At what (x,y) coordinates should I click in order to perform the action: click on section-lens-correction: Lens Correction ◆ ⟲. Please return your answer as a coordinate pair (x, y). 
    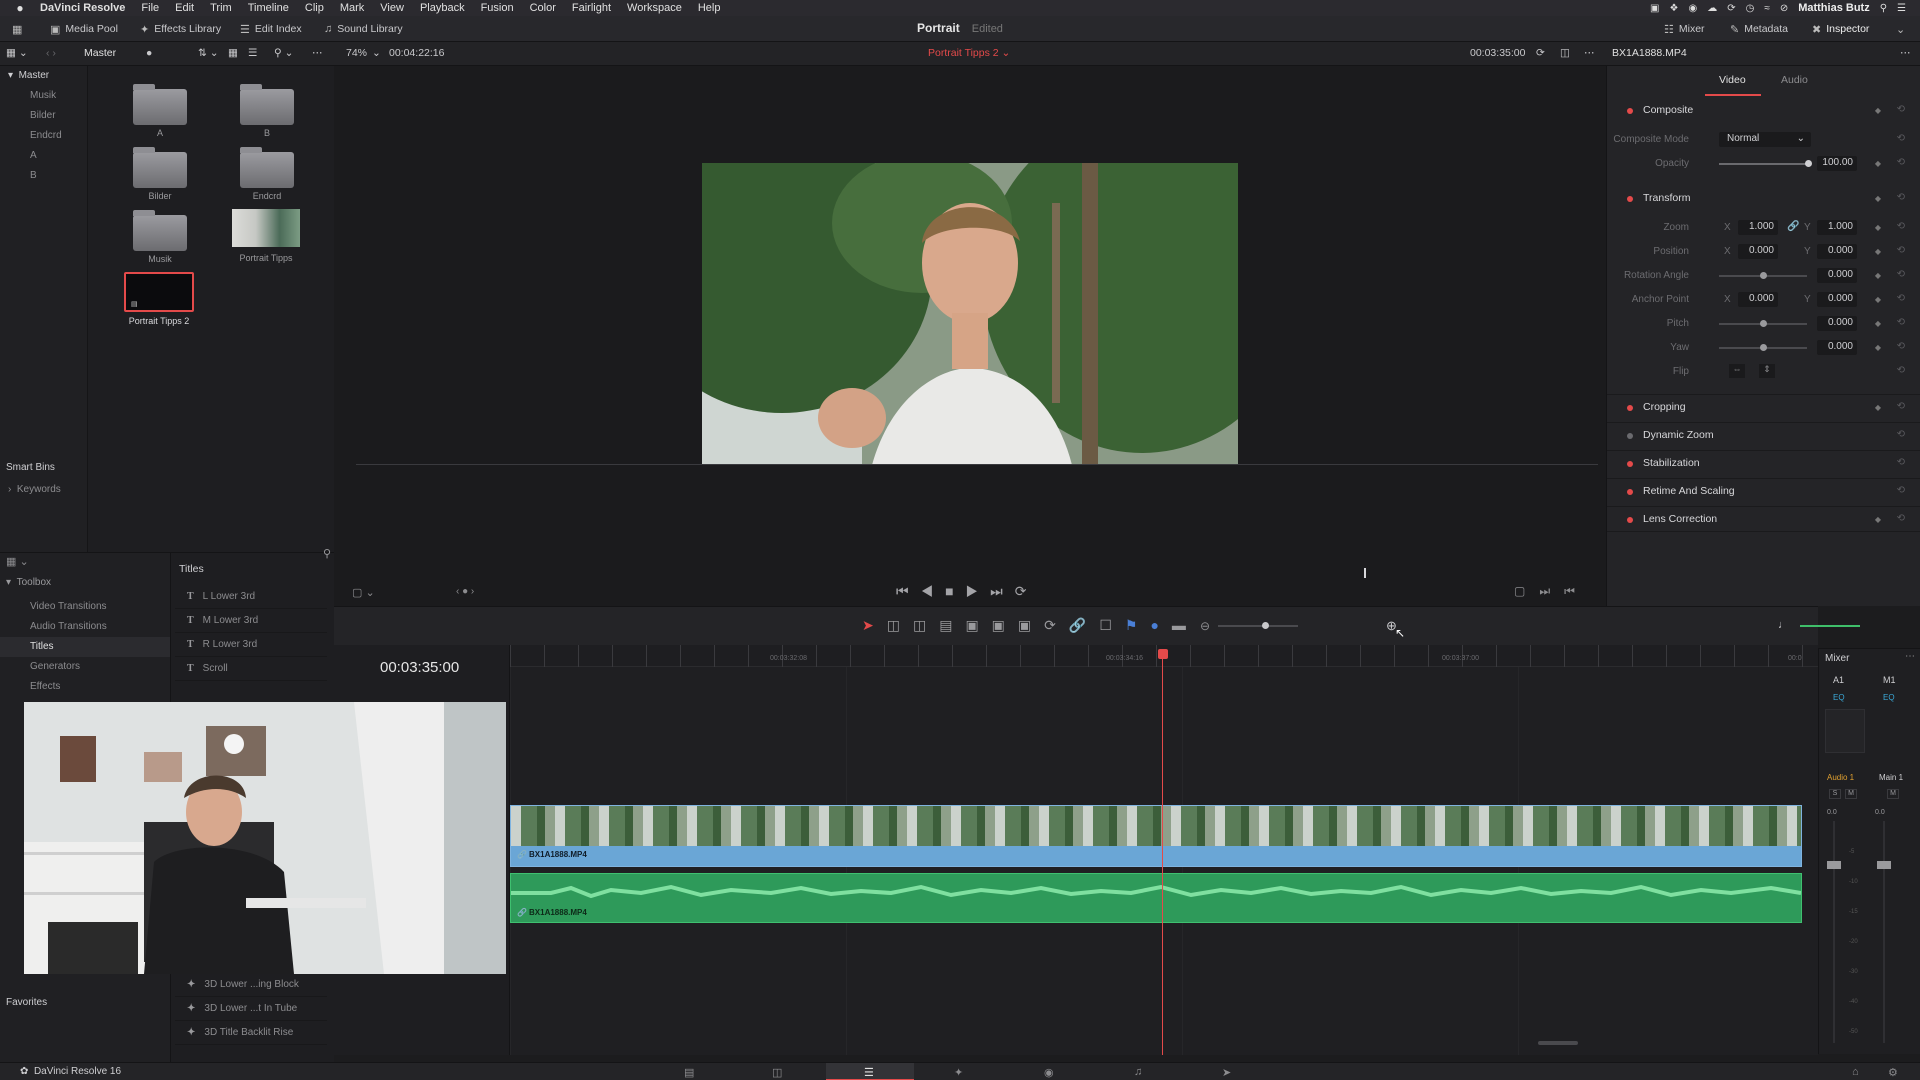
    Looking at the image, I should click on (1763, 519).